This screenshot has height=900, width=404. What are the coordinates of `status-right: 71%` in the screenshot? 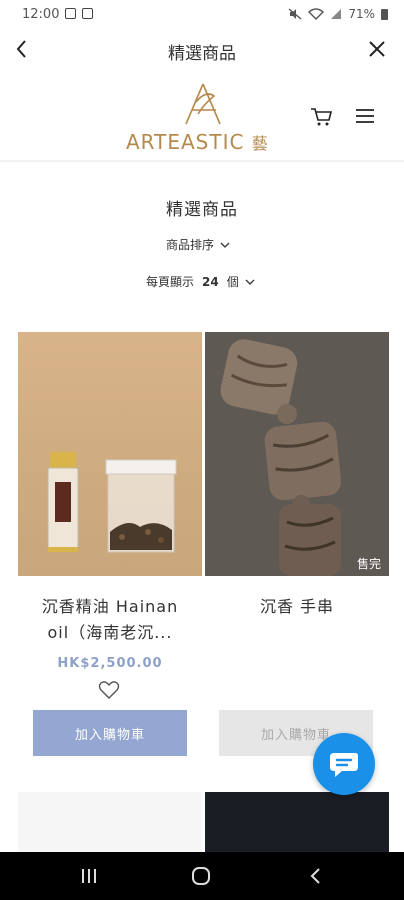 It's located at (338, 14).